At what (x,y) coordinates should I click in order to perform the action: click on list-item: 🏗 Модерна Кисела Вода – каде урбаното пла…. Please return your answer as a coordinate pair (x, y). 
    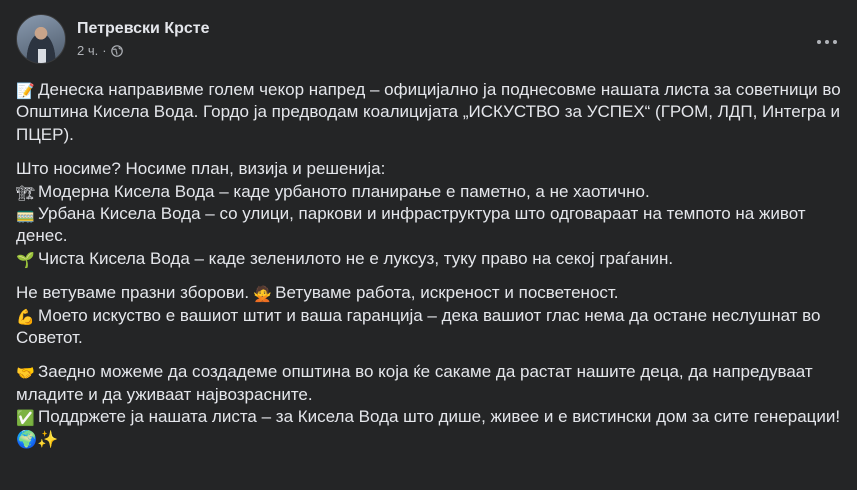
    Looking at the image, I should click on (428, 192).